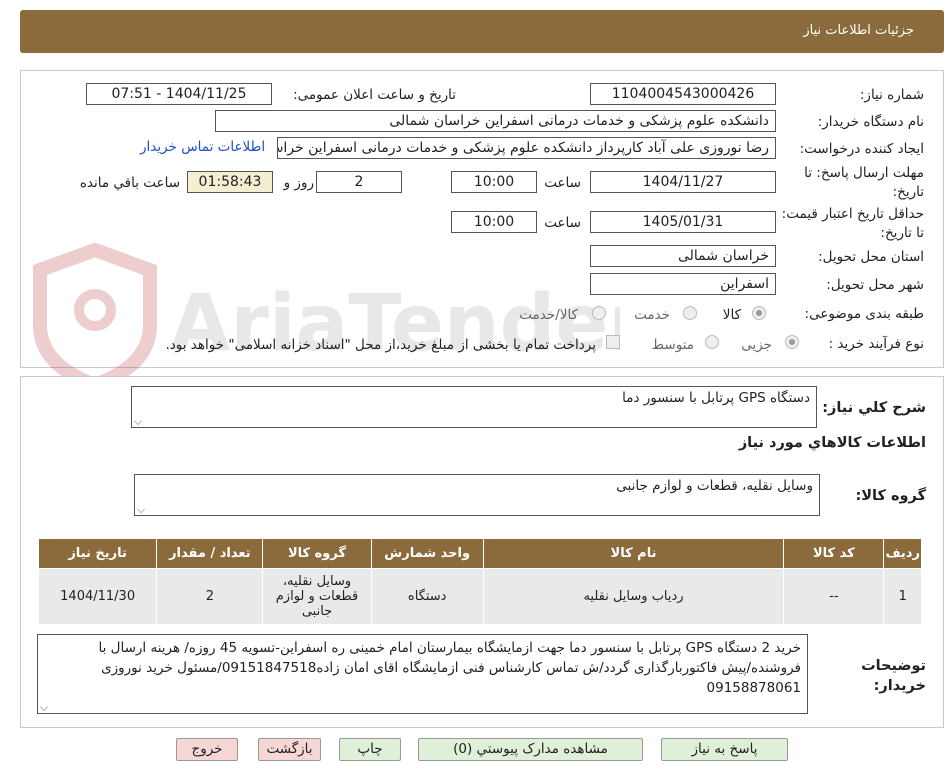 Image resolution: width=944 pixels, height=781 pixels. Describe the element at coordinates (891, 95) in the screenshot. I see `need-number-label: شماره نیاز:` at that location.